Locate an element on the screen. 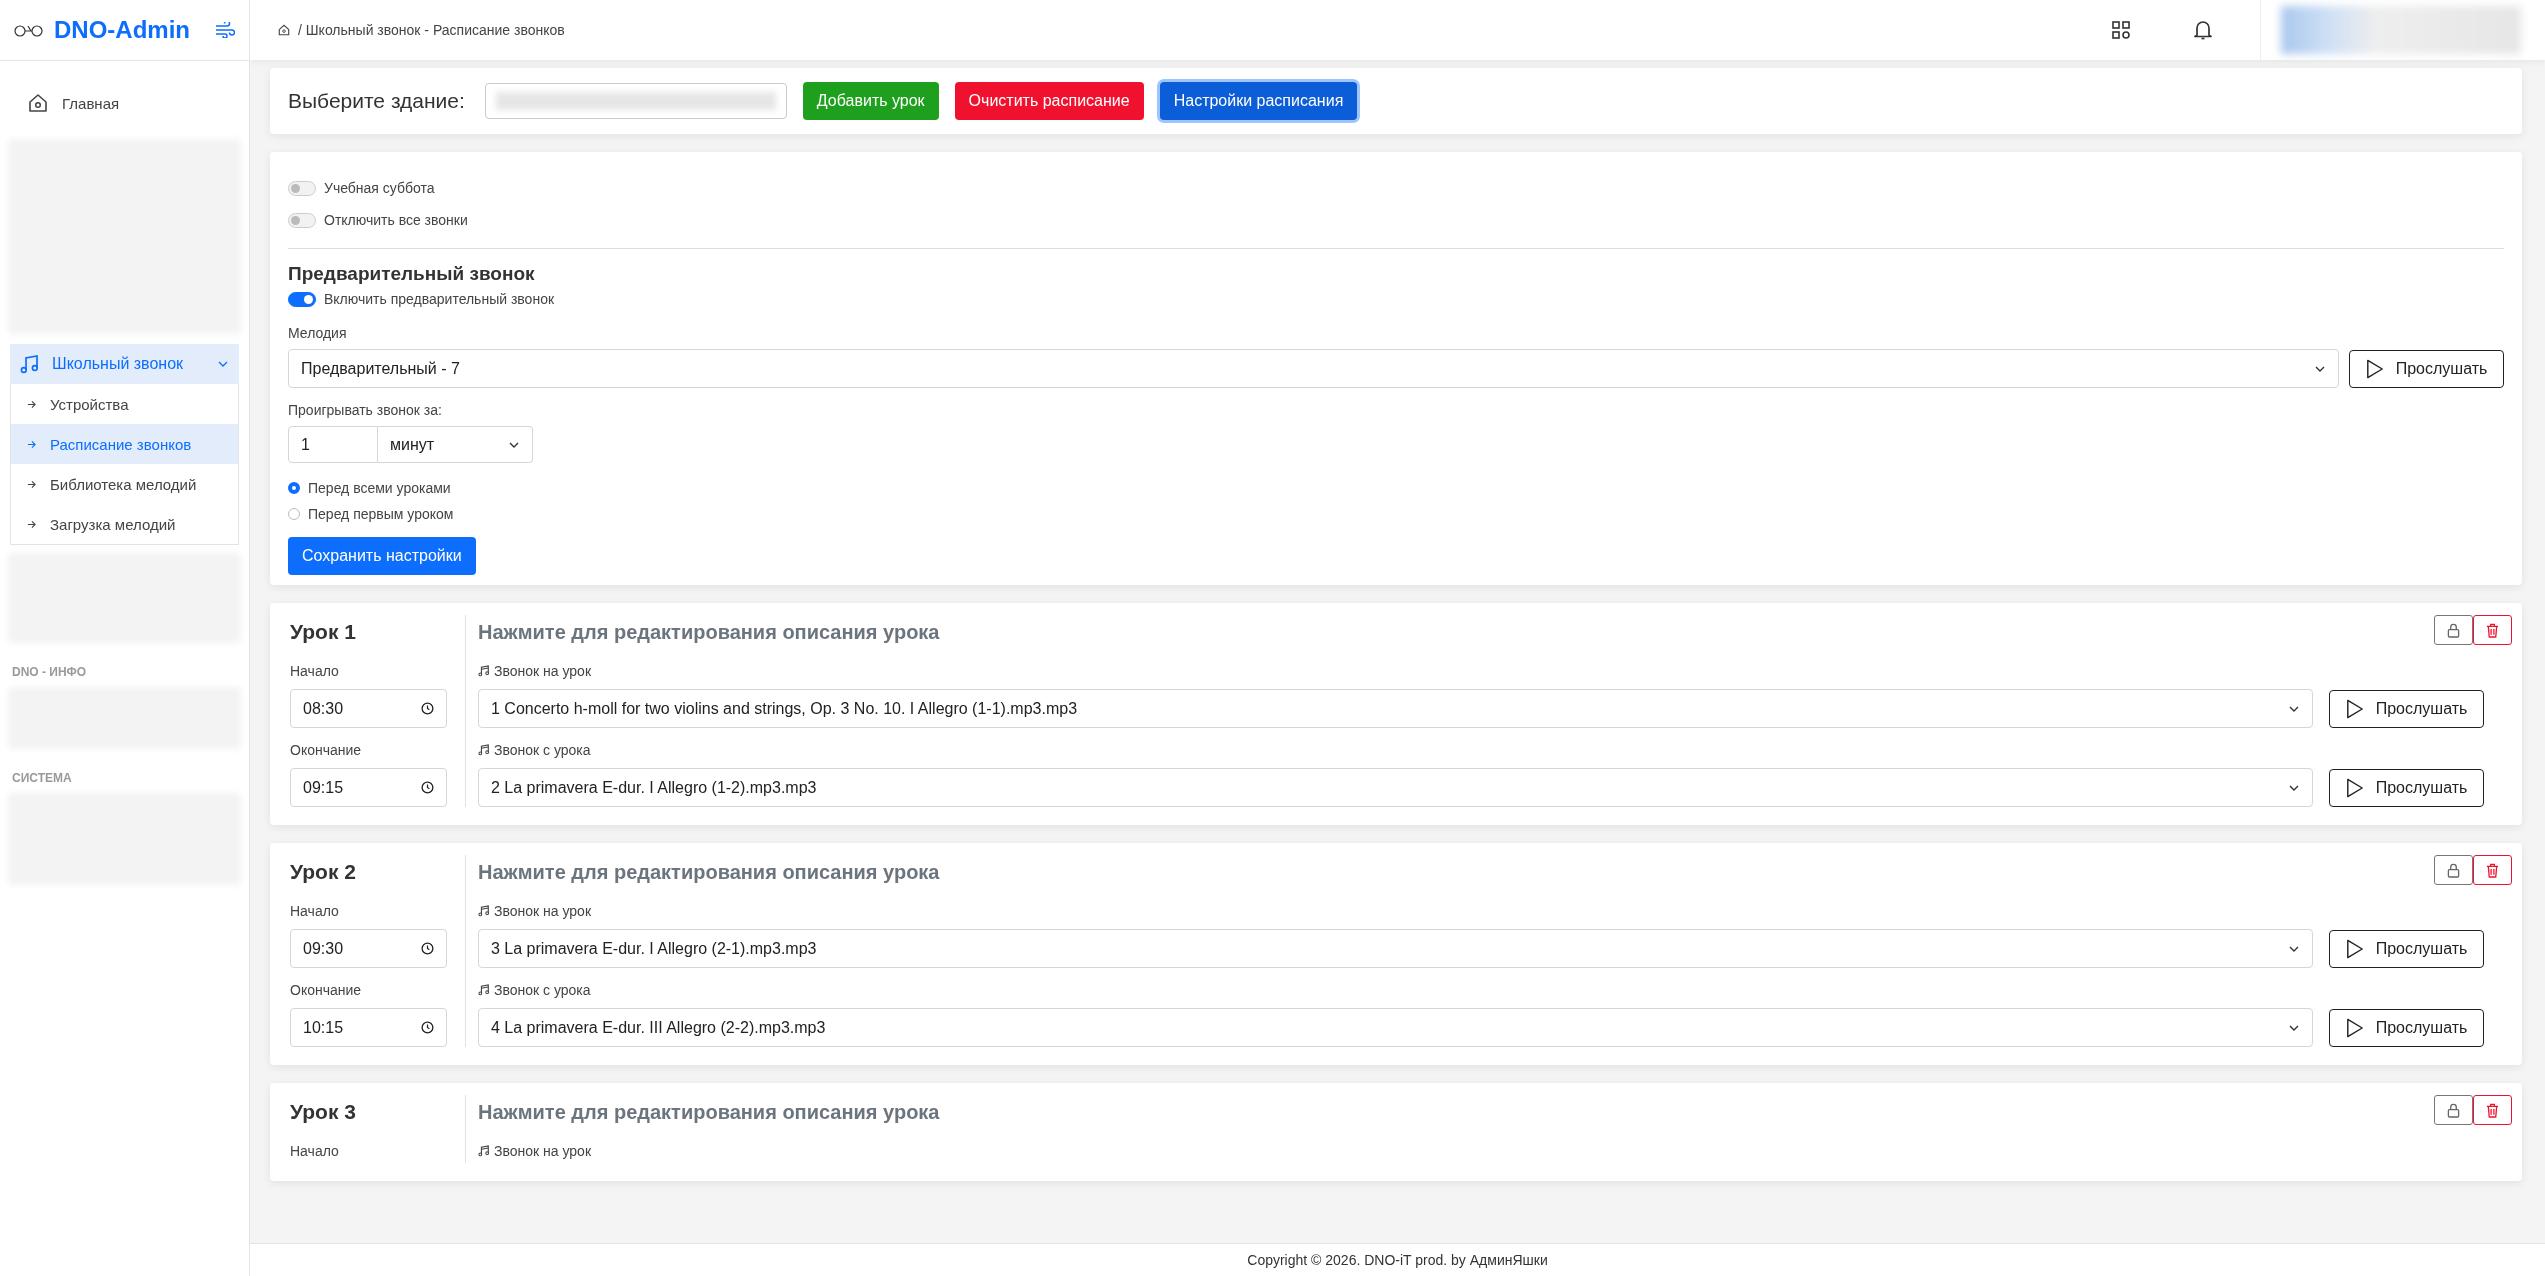 The height and width of the screenshot is (1276, 2545). toolbar-button: Очистить расписание is located at coordinates (1049, 101).